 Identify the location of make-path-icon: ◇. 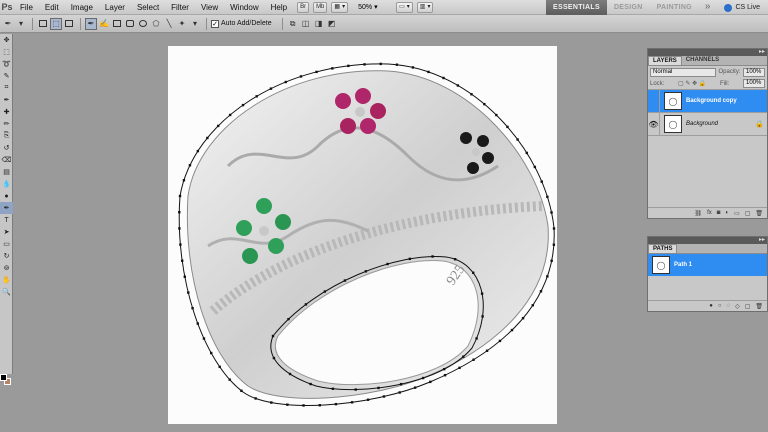
(737, 306).